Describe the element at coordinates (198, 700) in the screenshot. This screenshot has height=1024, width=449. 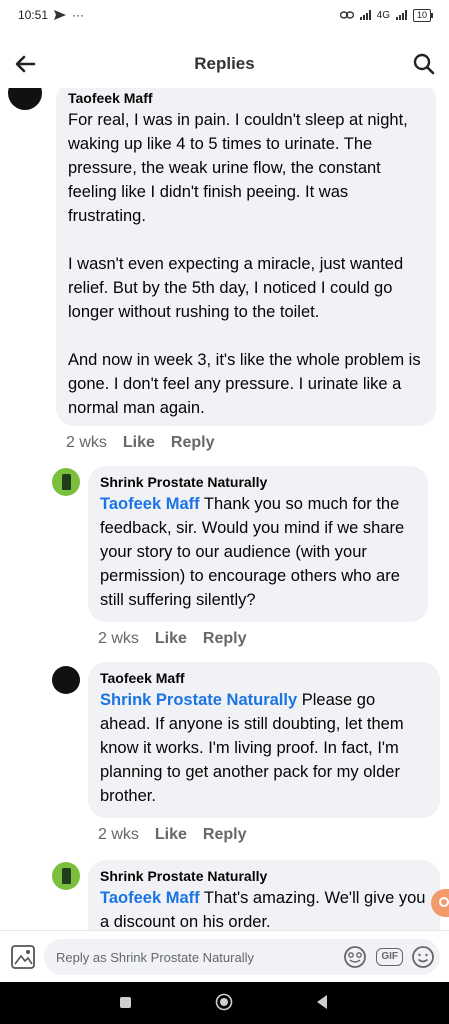
I see `mention-link: Shrink Prostate Naturally` at that location.